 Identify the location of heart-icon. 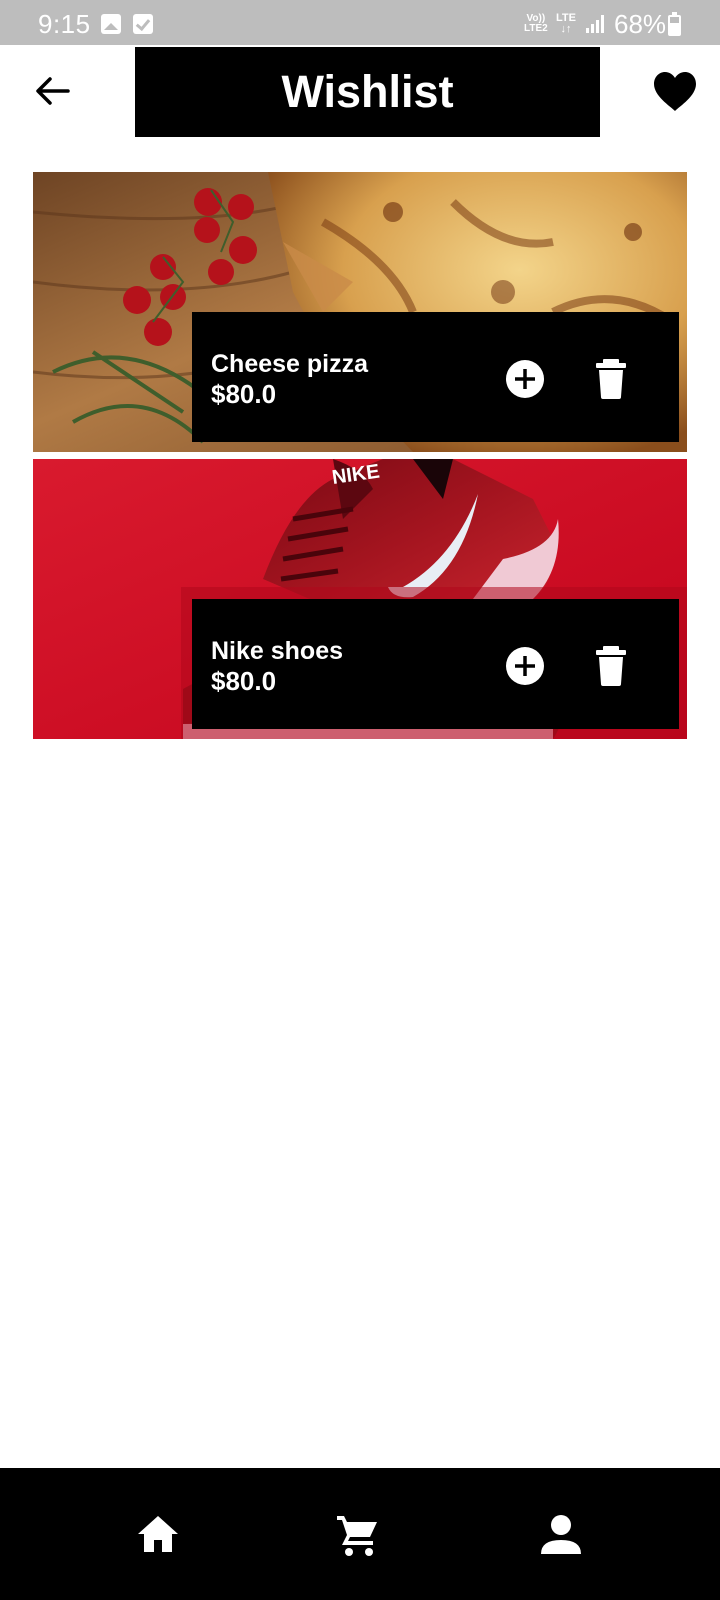
(675, 91).